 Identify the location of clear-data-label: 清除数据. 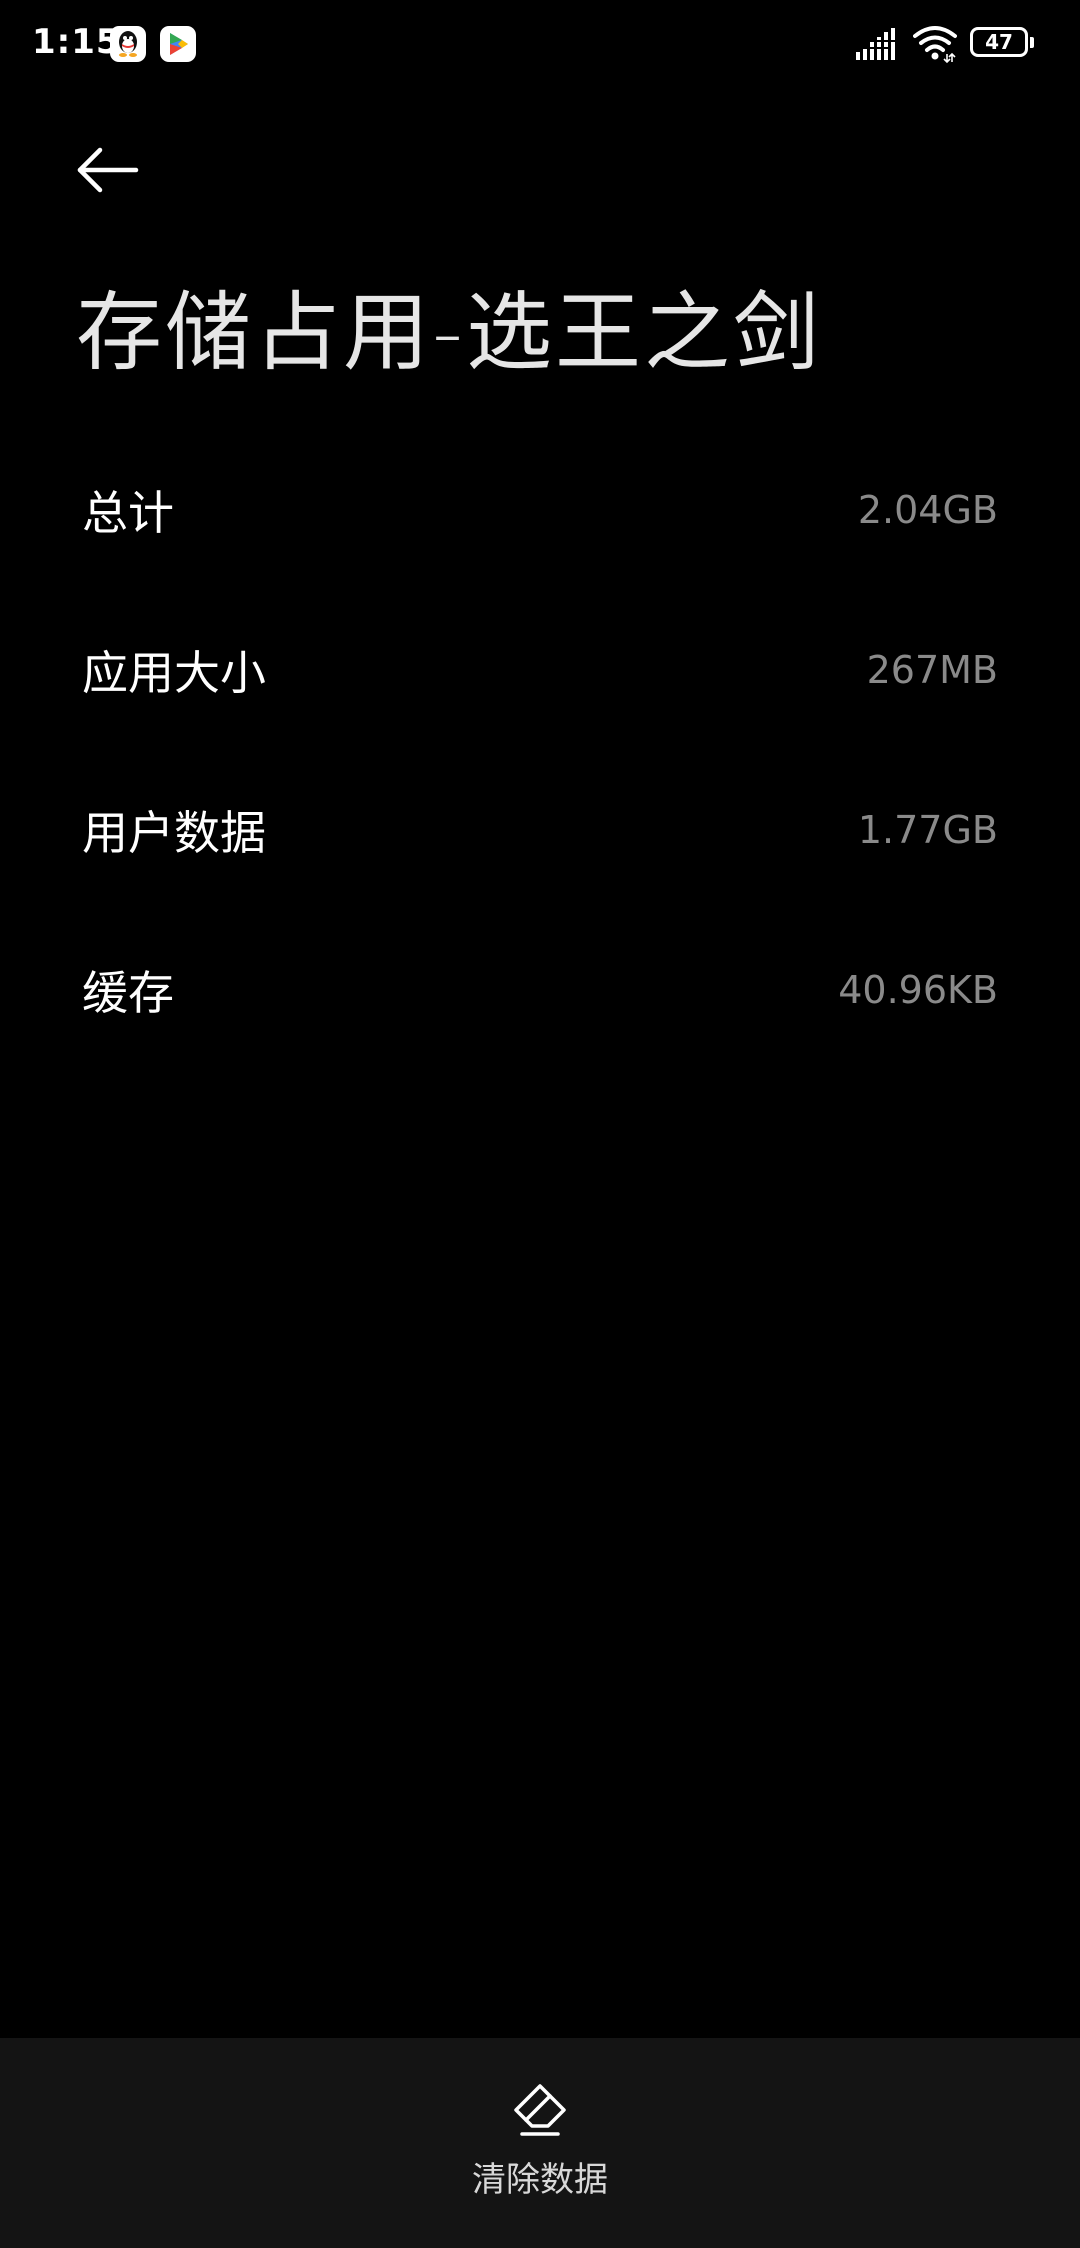
(540, 2180).